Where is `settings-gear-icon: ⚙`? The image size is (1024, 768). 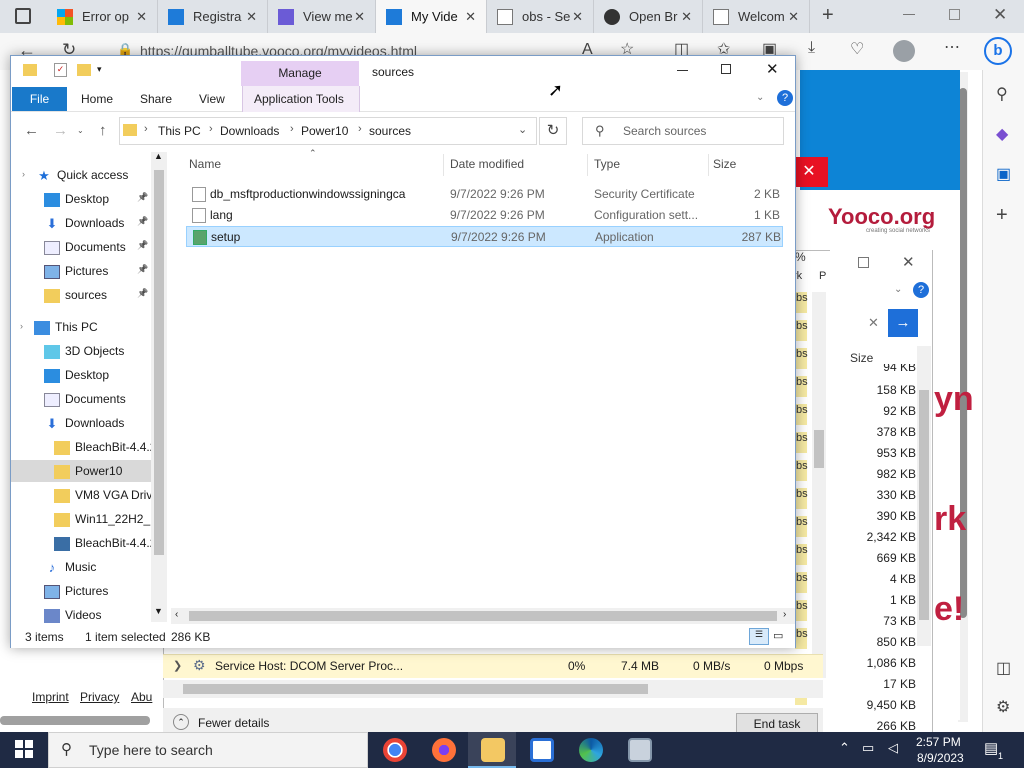 settings-gear-icon: ⚙ is located at coordinates (1003, 707).